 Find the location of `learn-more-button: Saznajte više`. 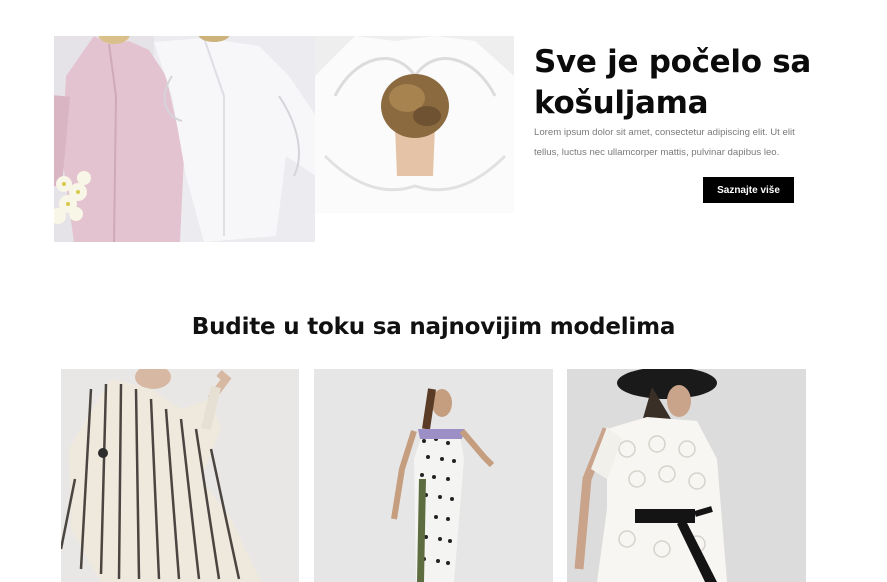

learn-more-button: Saznajte više is located at coordinates (748, 190).